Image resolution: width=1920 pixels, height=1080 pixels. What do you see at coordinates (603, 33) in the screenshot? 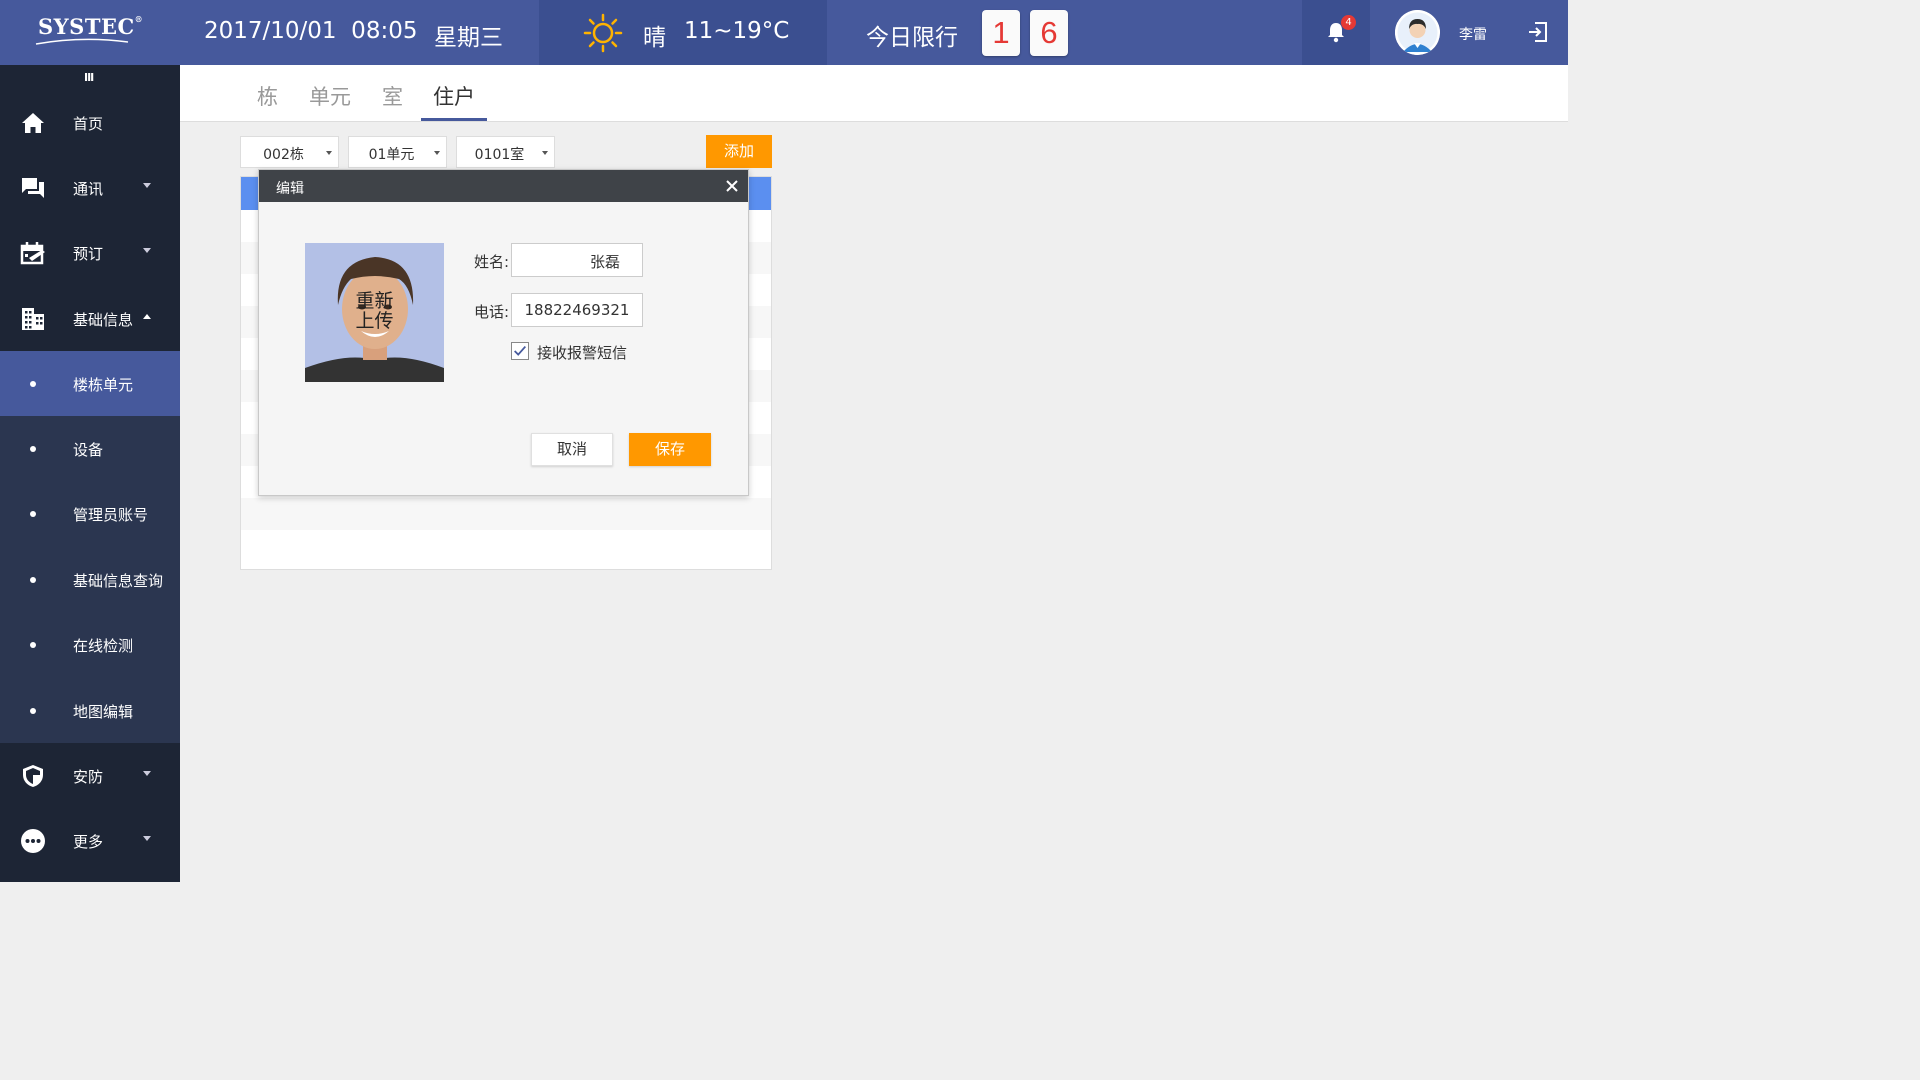
I see `sun-icon` at bounding box center [603, 33].